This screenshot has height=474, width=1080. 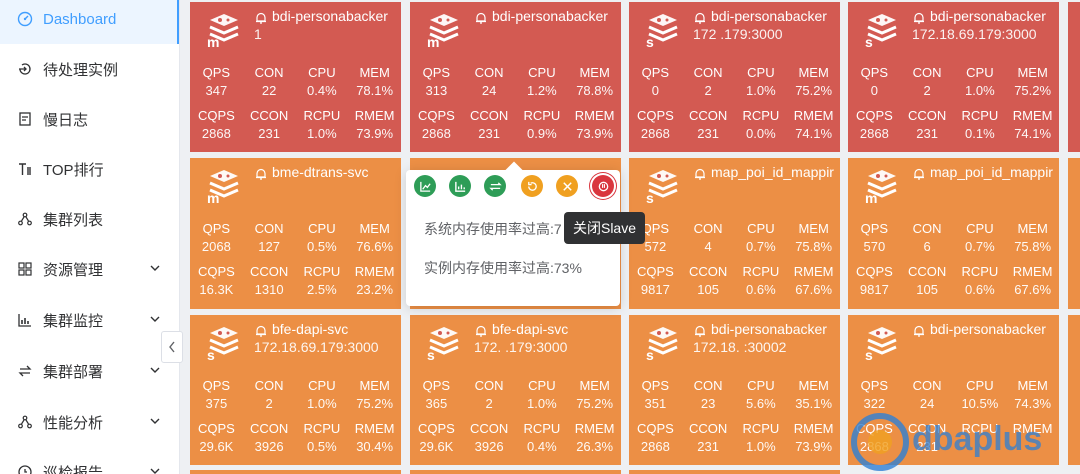 I want to click on sidebar-item-monitor: 集群监控, so click(x=89, y=320).